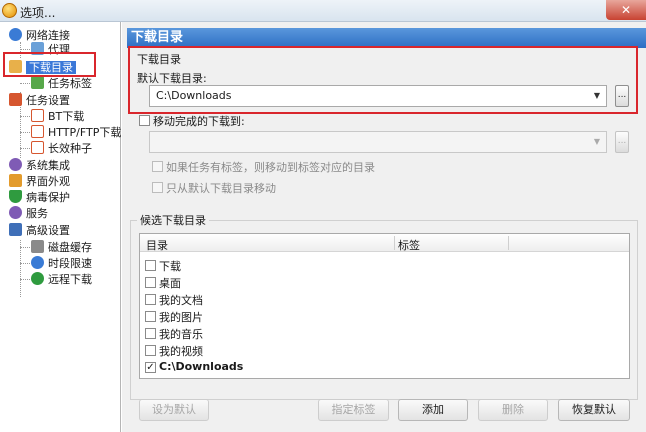 This screenshot has width=646, height=432. Describe the element at coordinates (173, 220) in the screenshot. I see `candidate-title: 候选下载目录` at that location.